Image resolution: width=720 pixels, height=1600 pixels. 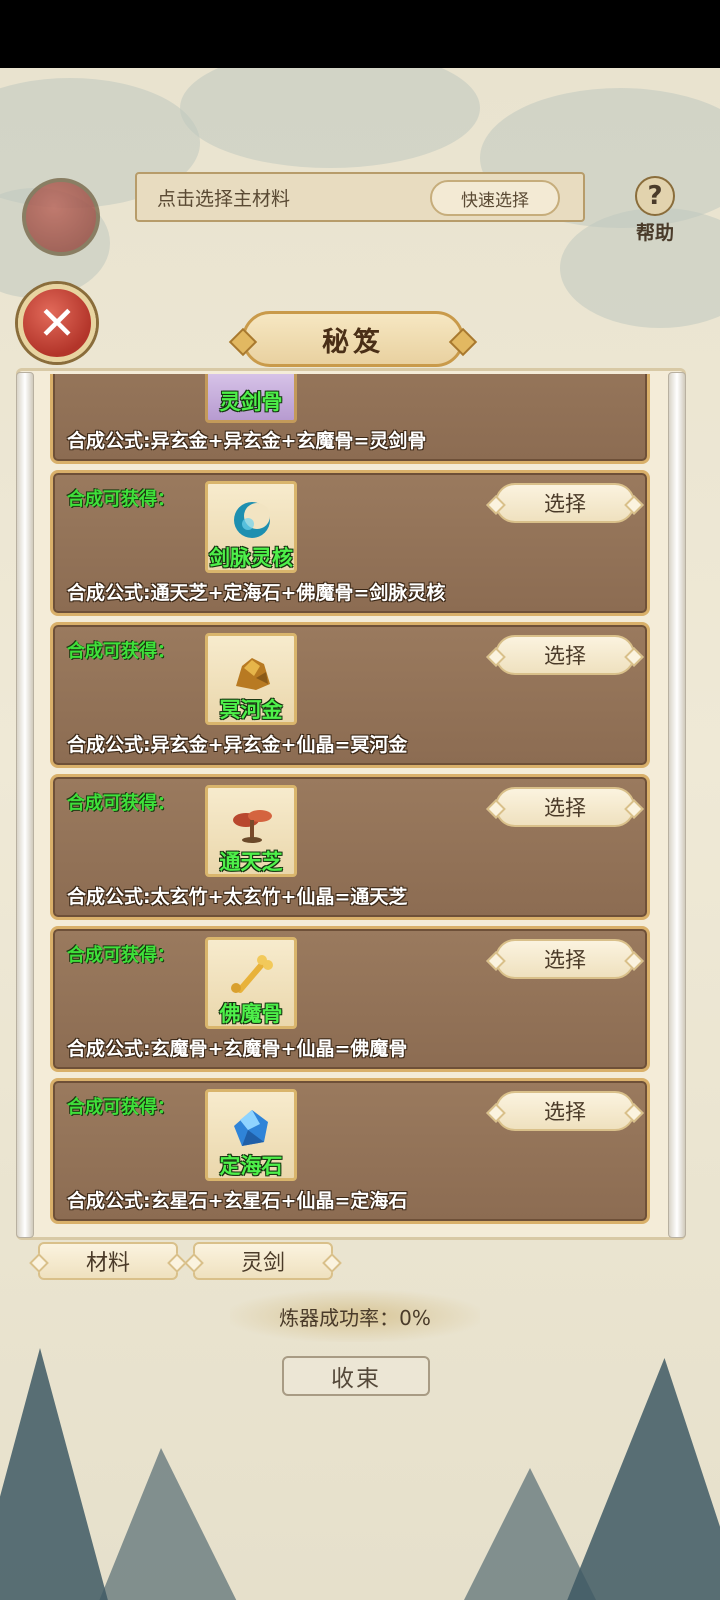 I want to click on recipe-formula: 合成公式:玄星石+玄星石+仙晶=定海石, so click(x=237, y=1201).